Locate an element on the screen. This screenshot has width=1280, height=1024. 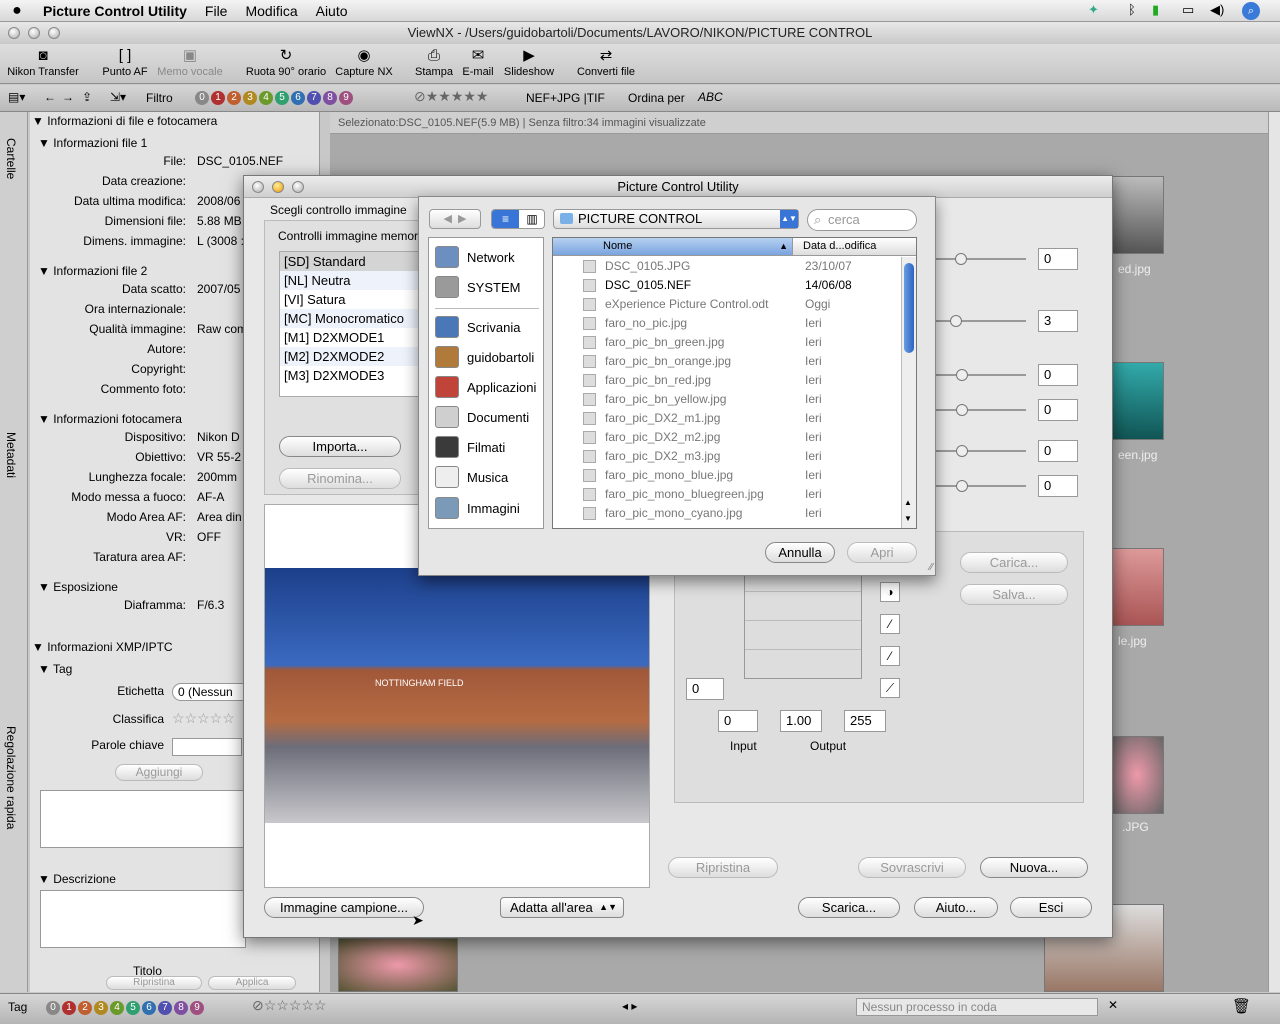
location-popup: PICTURE CONTROL ▲▼ is located at coordinates (676, 219).